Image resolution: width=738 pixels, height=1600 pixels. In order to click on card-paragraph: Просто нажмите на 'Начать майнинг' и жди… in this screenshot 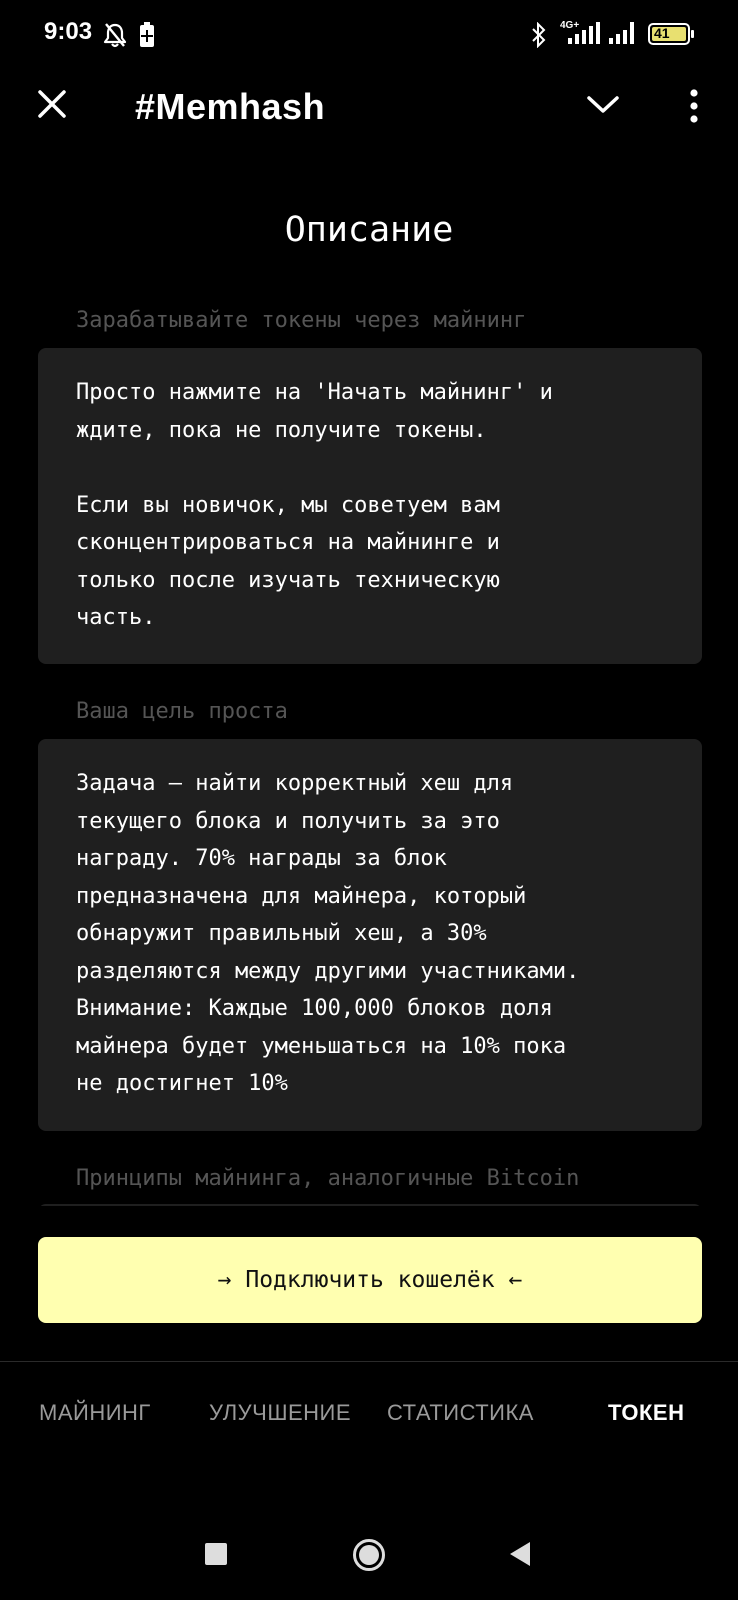, I will do `click(314, 411)`.